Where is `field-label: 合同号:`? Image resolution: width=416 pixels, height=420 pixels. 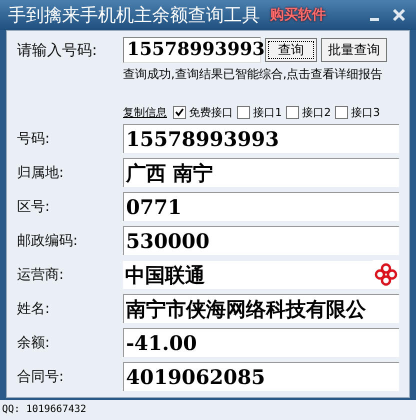
field-label: 合同号: is located at coordinates (41, 377).